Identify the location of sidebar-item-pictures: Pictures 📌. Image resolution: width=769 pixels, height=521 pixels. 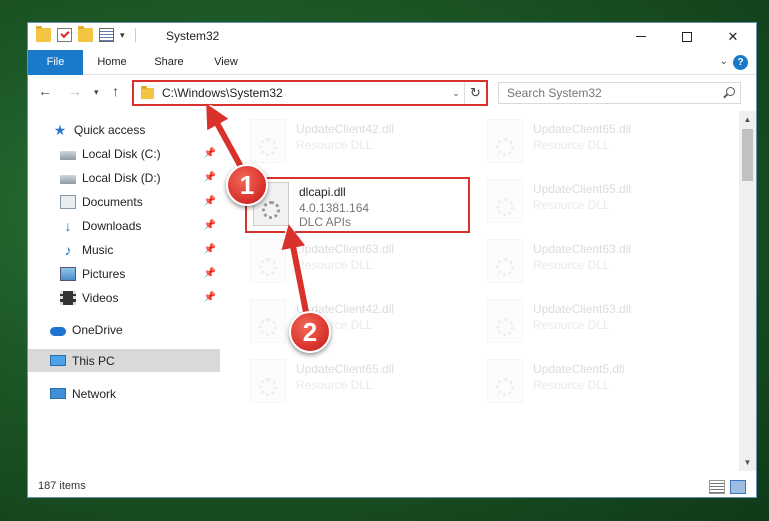
(124, 273).